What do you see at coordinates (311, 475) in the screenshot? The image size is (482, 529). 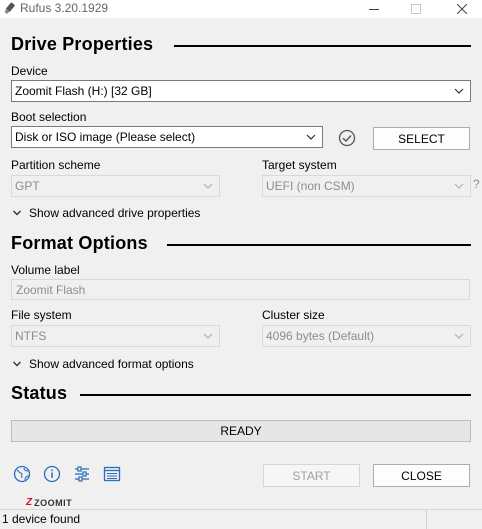 I see `start-button: START` at bounding box center [311, 475].